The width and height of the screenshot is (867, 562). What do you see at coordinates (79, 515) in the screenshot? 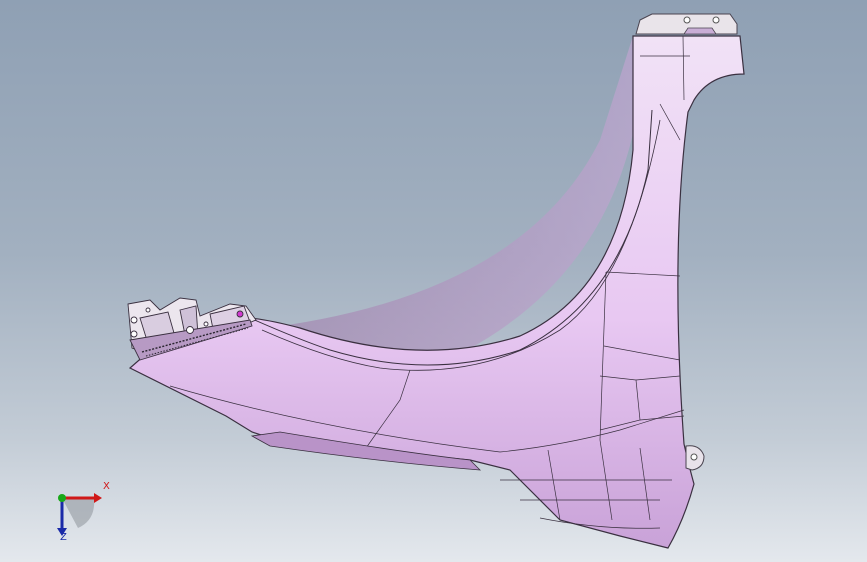
I see `coordinate-triad: X Z` at bounding box center [79, 515].